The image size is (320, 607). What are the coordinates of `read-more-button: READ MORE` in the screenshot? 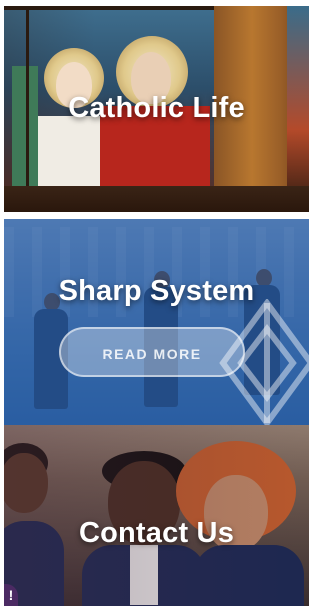 It's located at (152, 352).